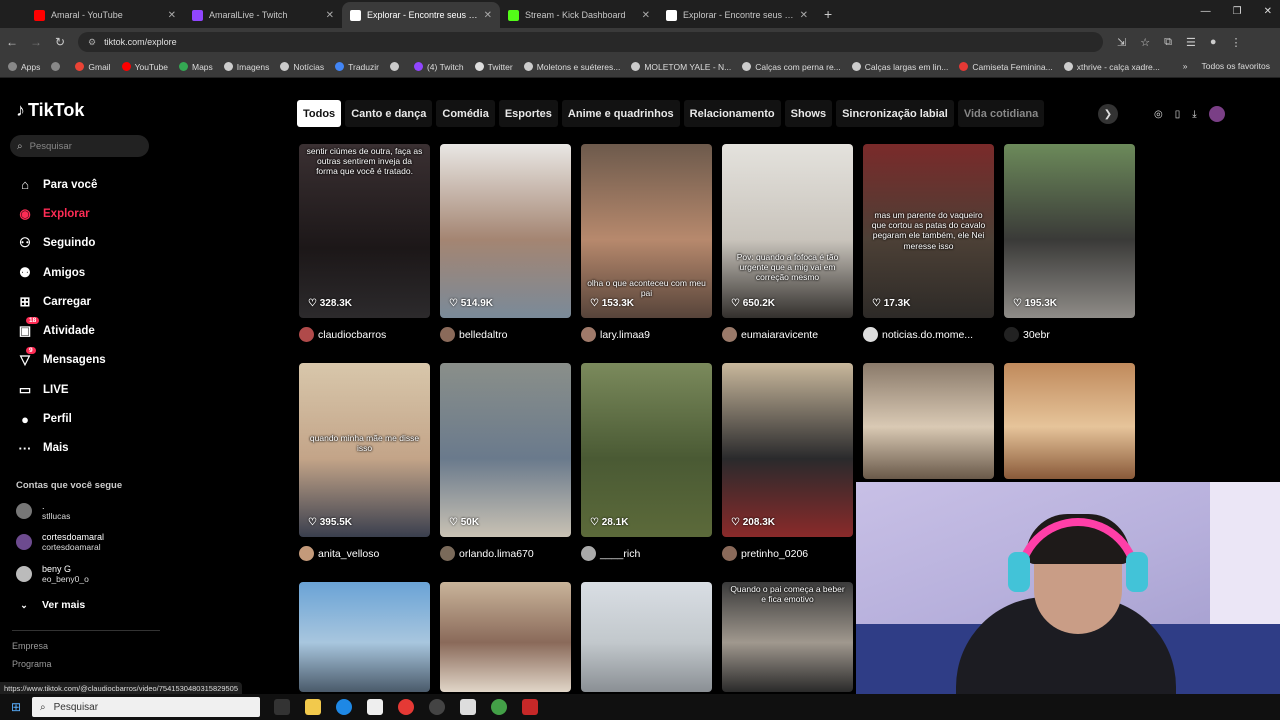 The image size is (1280, 720). Describe the element at coordinates (1235, 66) in the screenshot. I see `all-bookmarks-button: Todos os favoritos` at that location.